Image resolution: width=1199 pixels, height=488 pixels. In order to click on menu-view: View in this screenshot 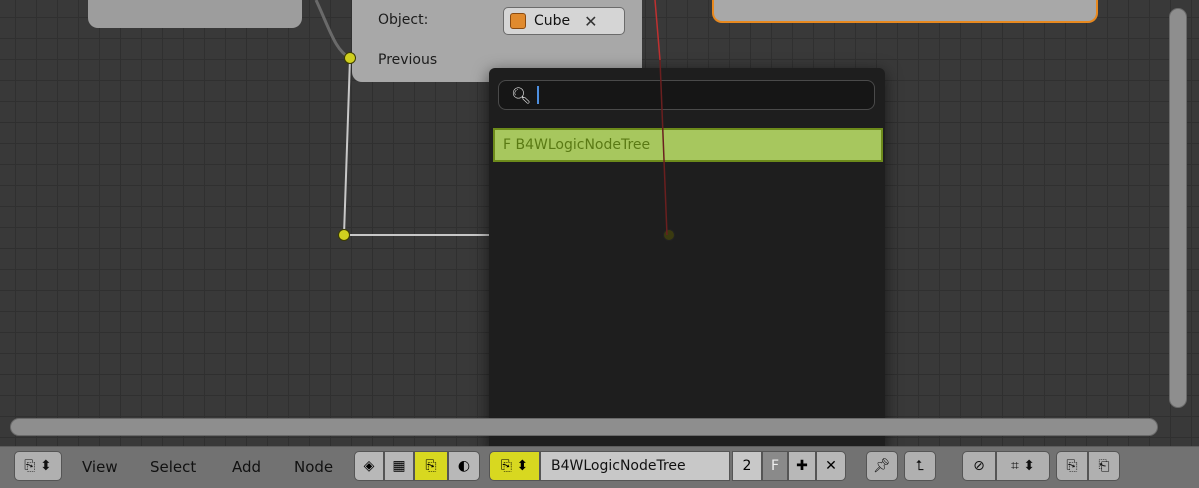, I will do `click(100, 467)`.